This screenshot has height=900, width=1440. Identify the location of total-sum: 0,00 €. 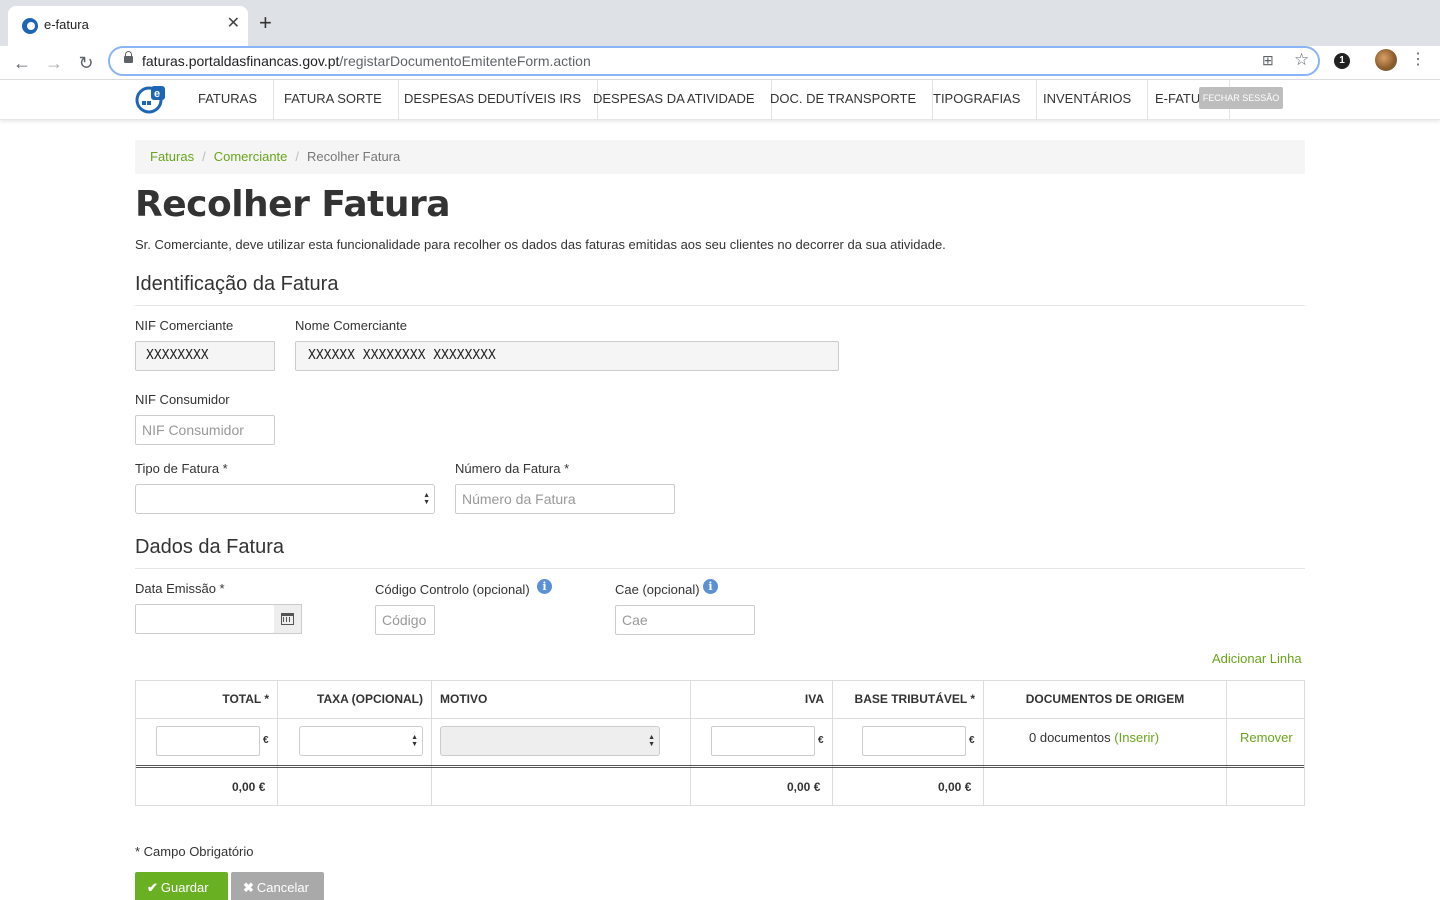
(249, 787).